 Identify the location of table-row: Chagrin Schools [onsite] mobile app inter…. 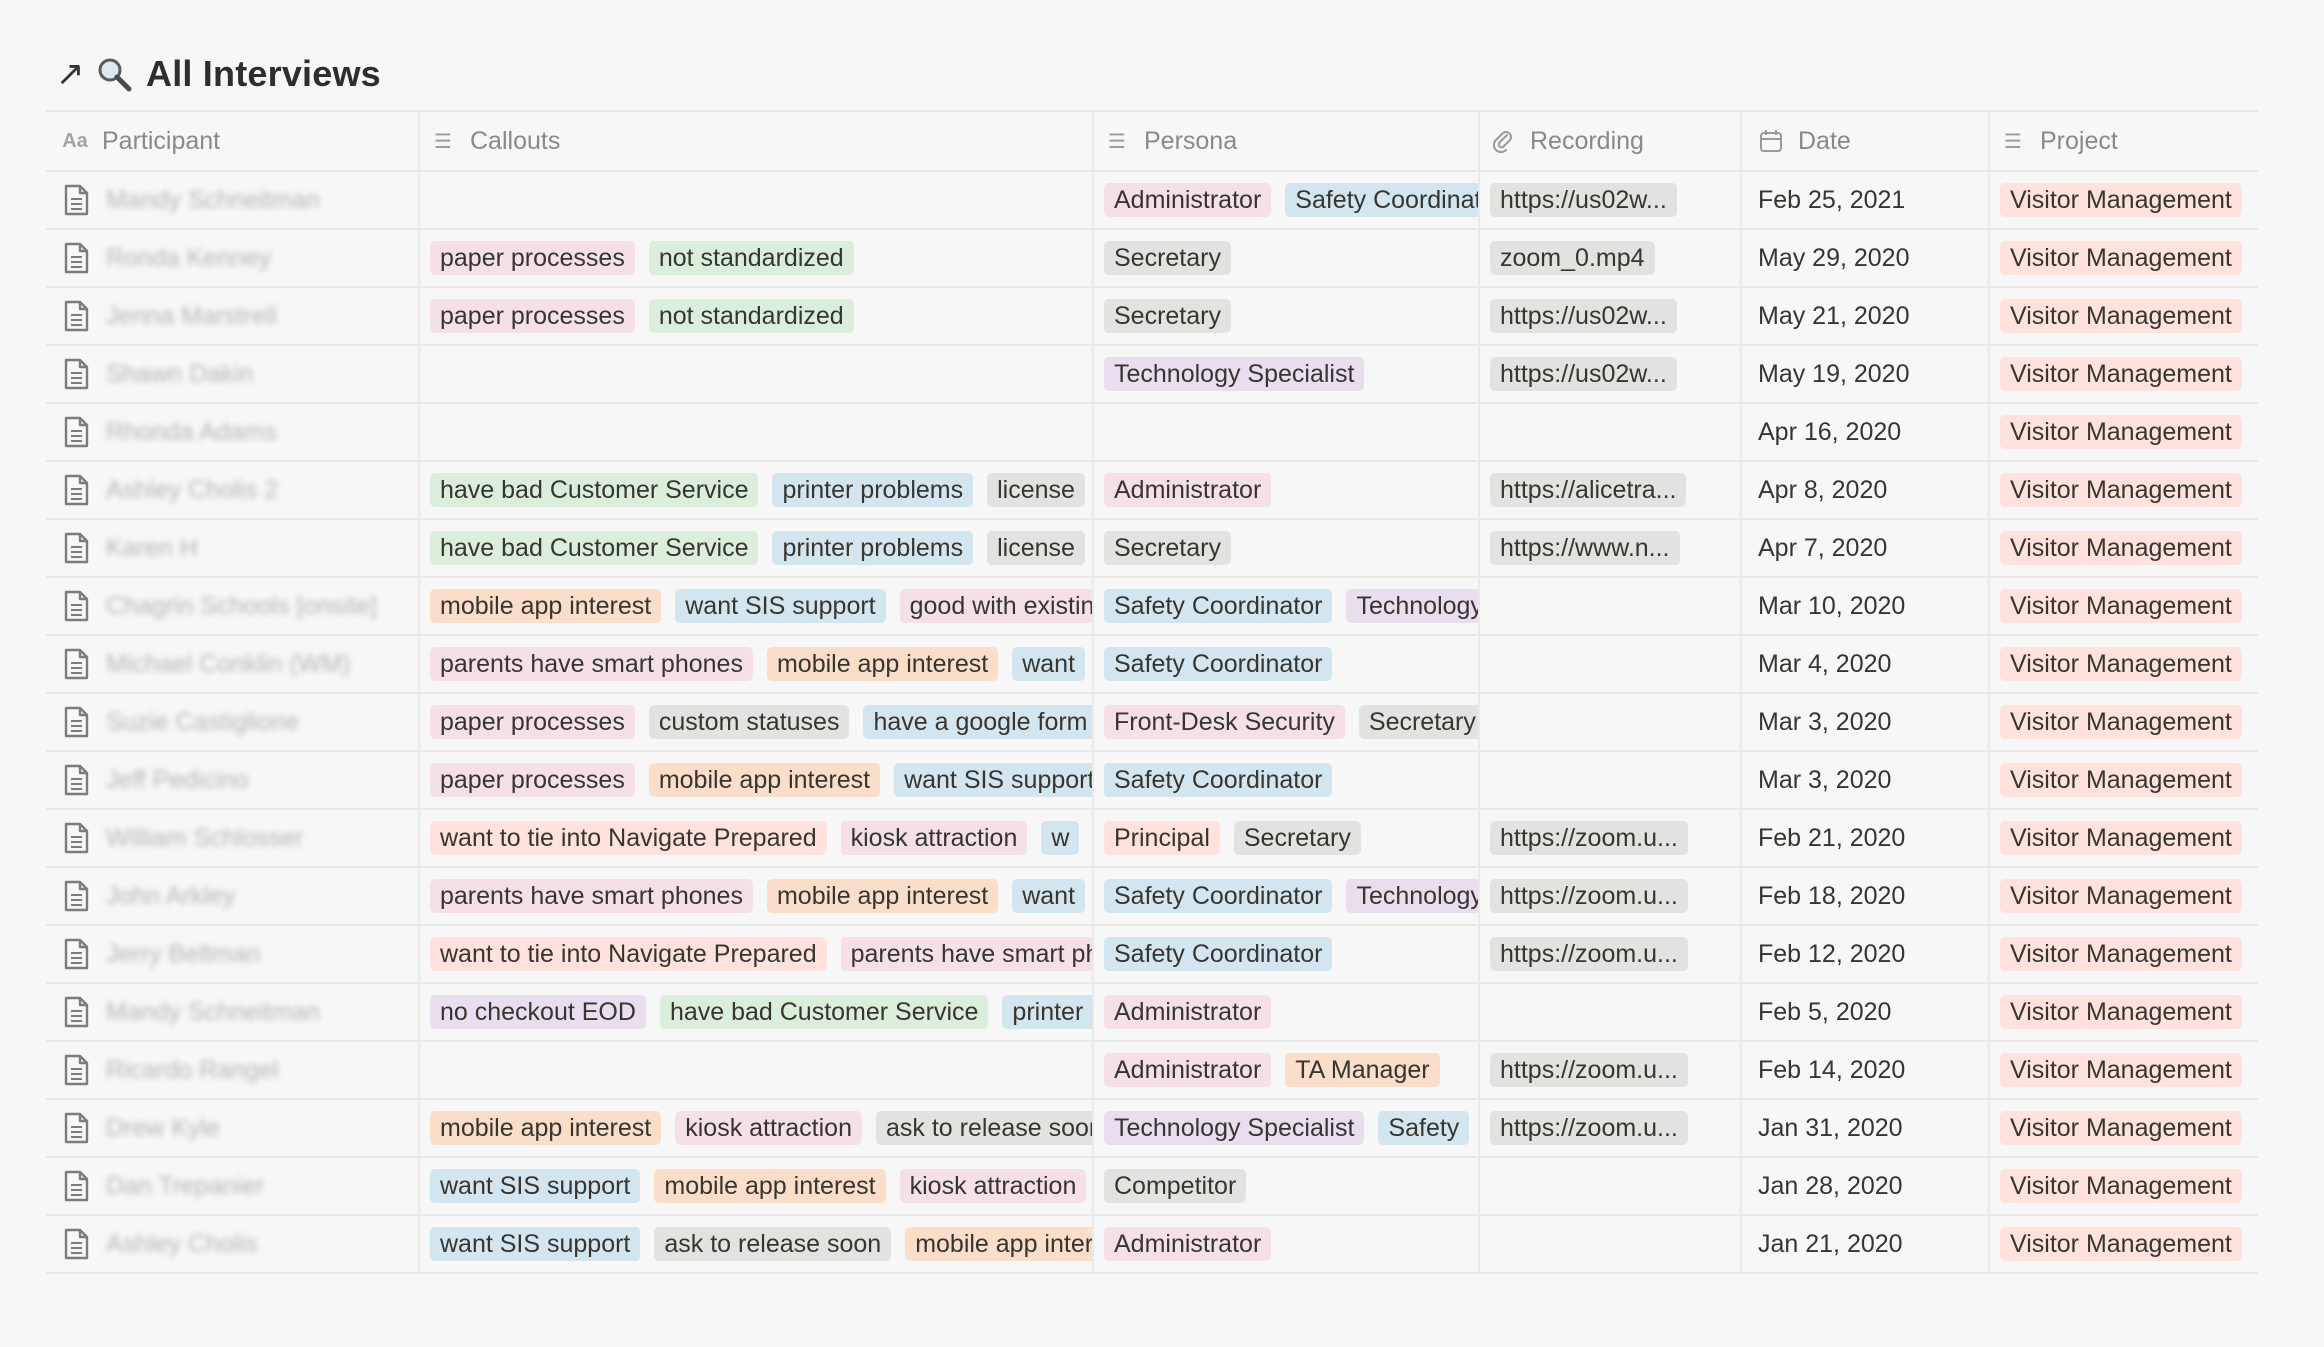
(1152, 607).